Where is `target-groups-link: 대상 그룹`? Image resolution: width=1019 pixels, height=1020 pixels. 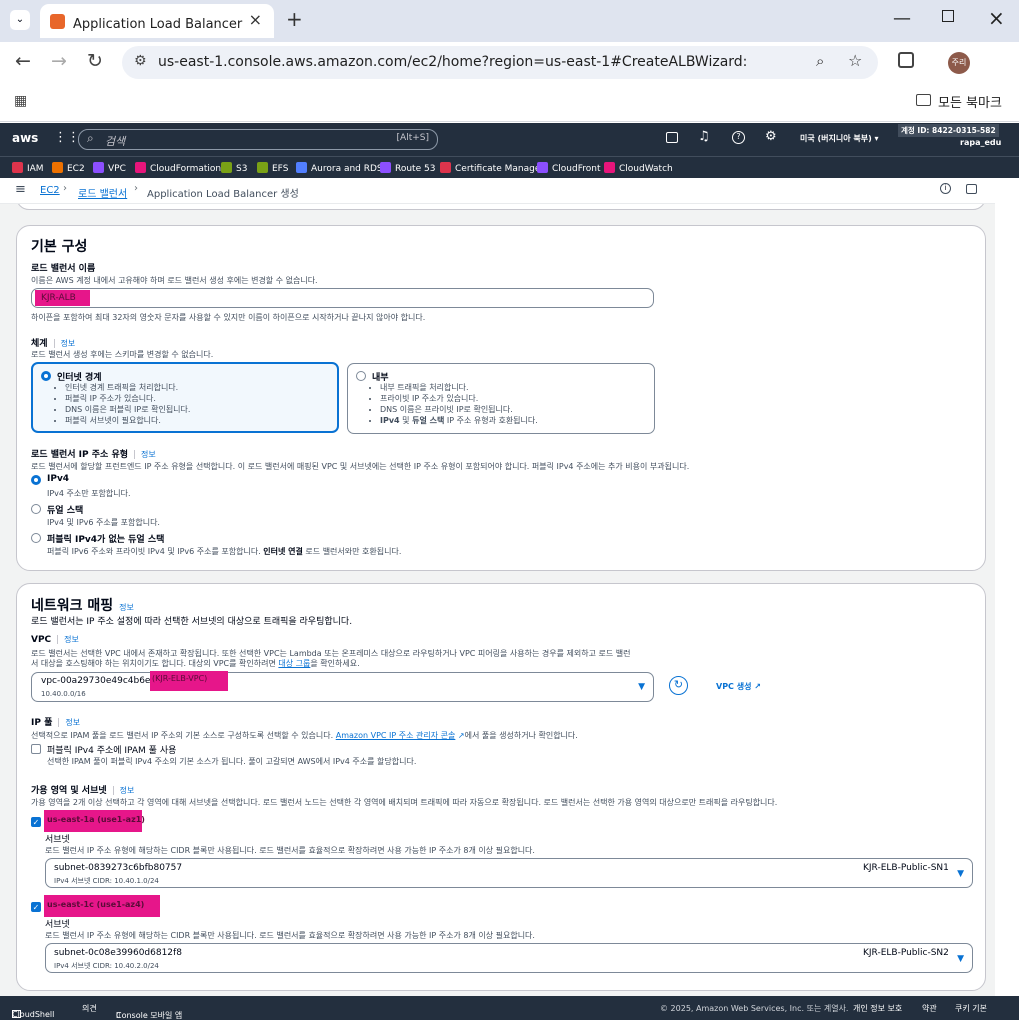 target-groups-link: 대상 그룹 is located at coordinates (294, 663).